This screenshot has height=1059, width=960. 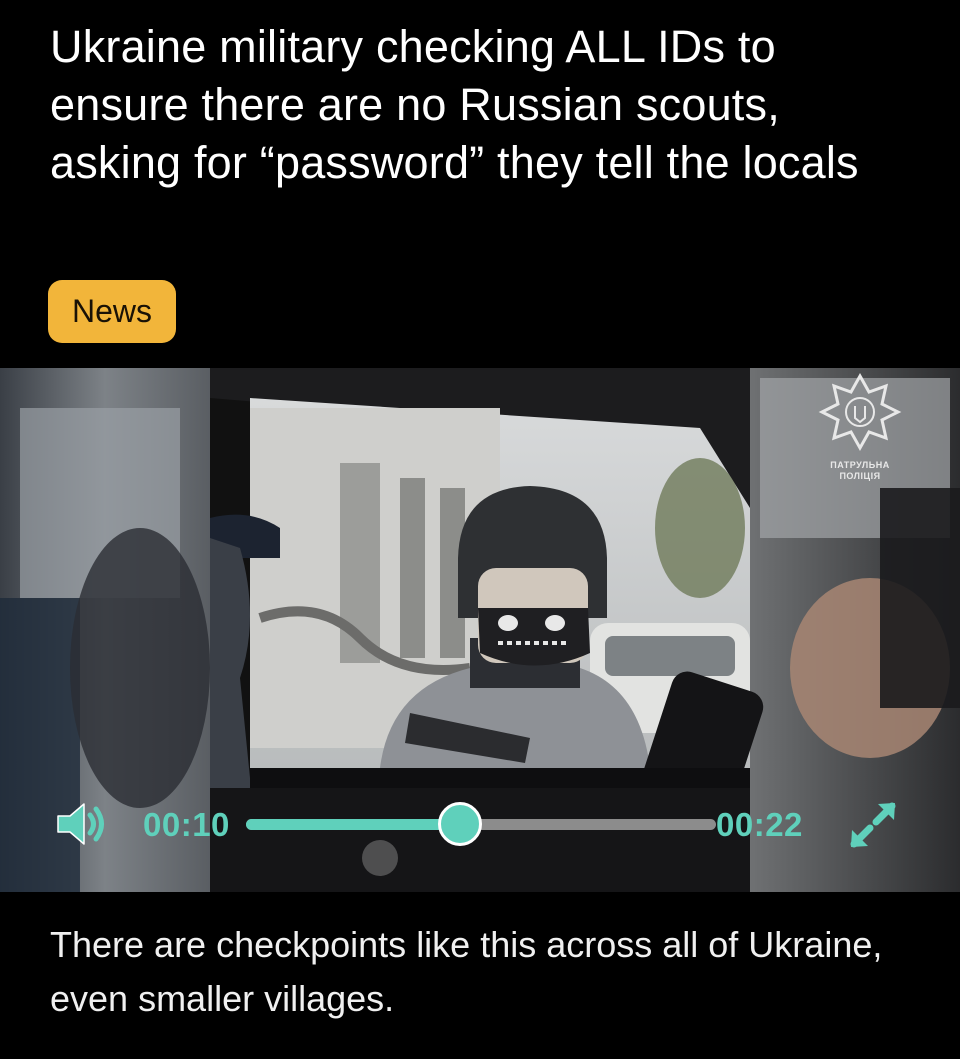 What do you see at coordinates (186, 824) in the screenshot?
I see `current-time: 00:10` at bounding box center [186, 824].